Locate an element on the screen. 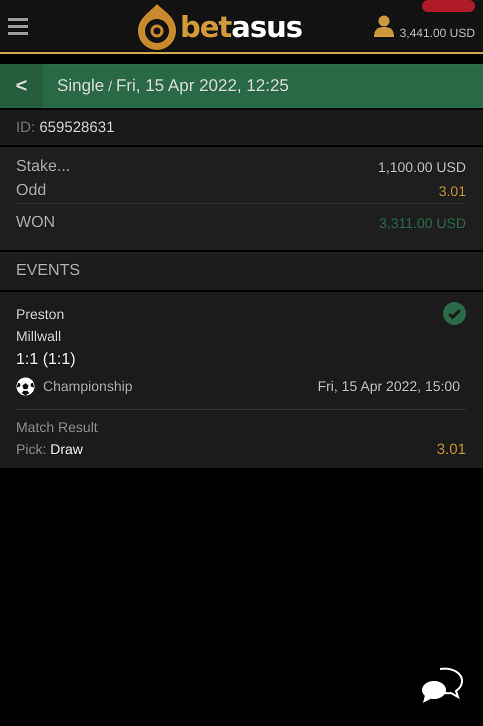 Image resolution: width=483 pixels, height=726 pixels. back-button: < is located at coordinates (21, 86).